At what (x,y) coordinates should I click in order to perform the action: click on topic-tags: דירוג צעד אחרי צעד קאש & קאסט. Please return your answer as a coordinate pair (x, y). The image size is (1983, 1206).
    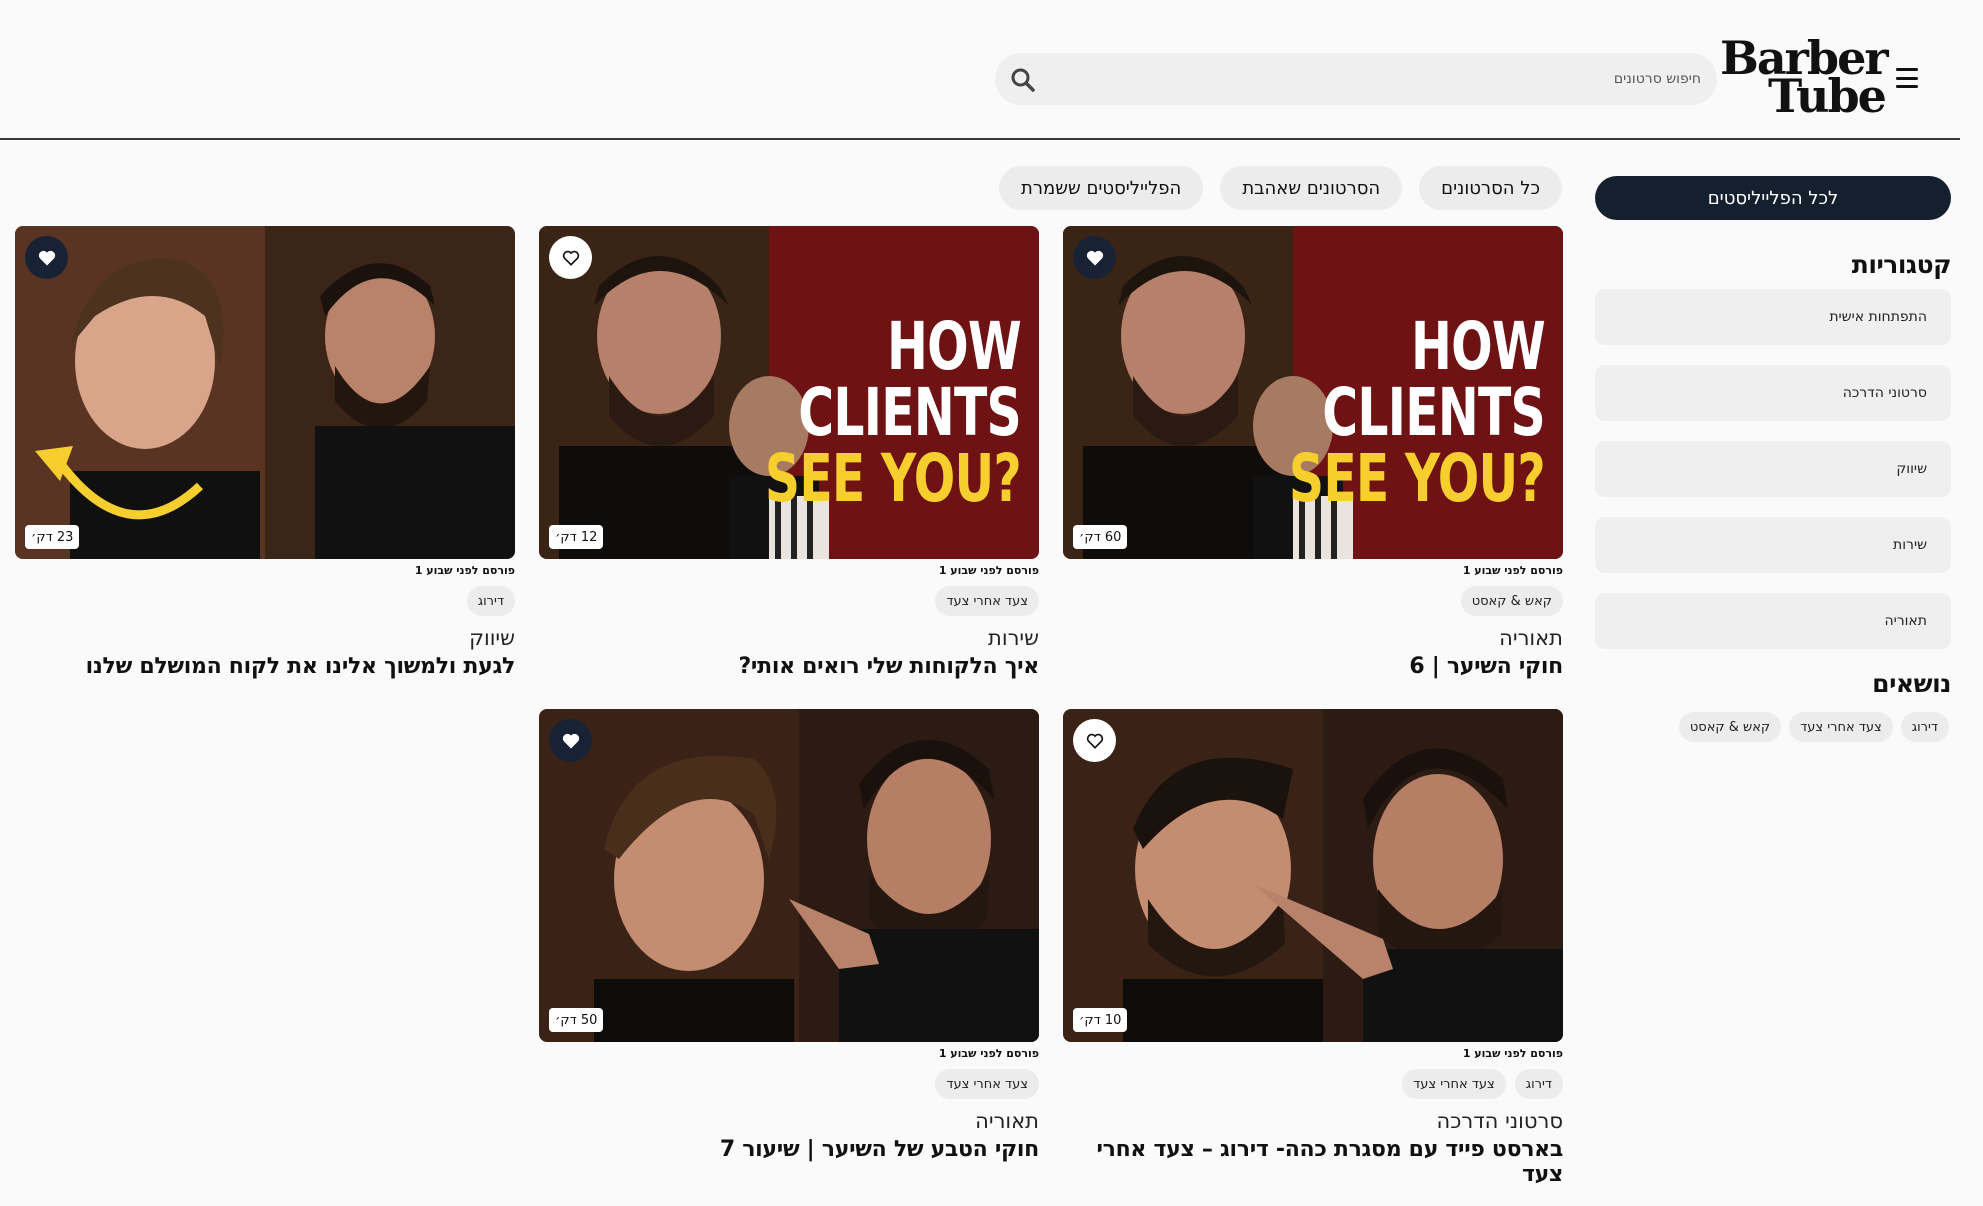
    Looking at the image, I should click on (1773, 727).